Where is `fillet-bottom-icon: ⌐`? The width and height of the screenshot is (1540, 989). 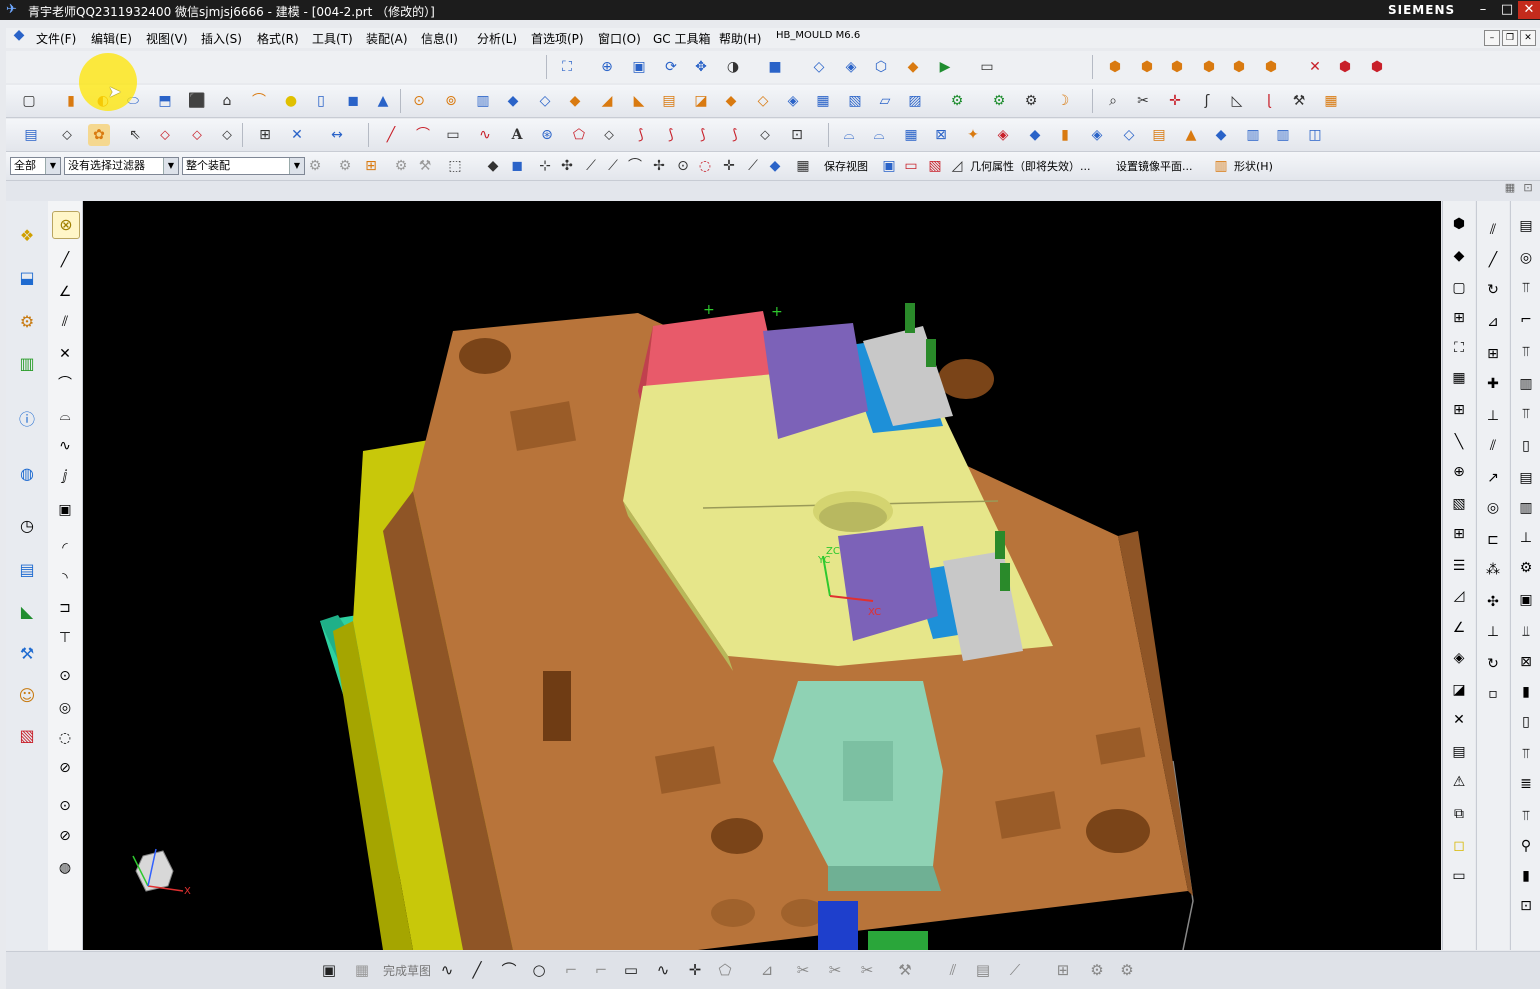 fillet-bottom-icon: ⌐ is located at coordinates (571, 970).